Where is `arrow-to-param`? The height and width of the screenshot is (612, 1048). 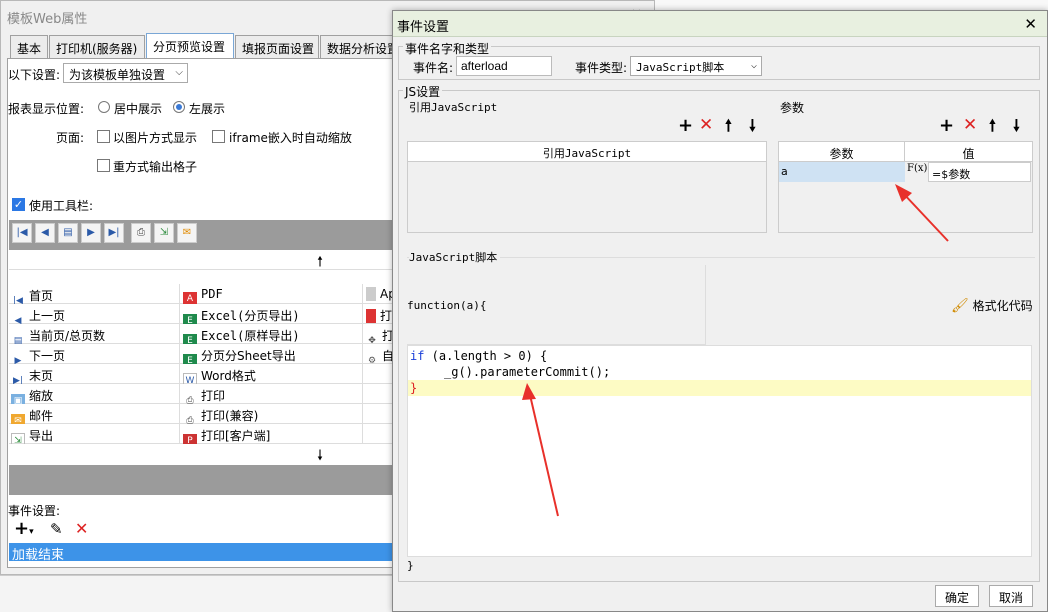
arrow-to-param is located at coordinates (925, 216).